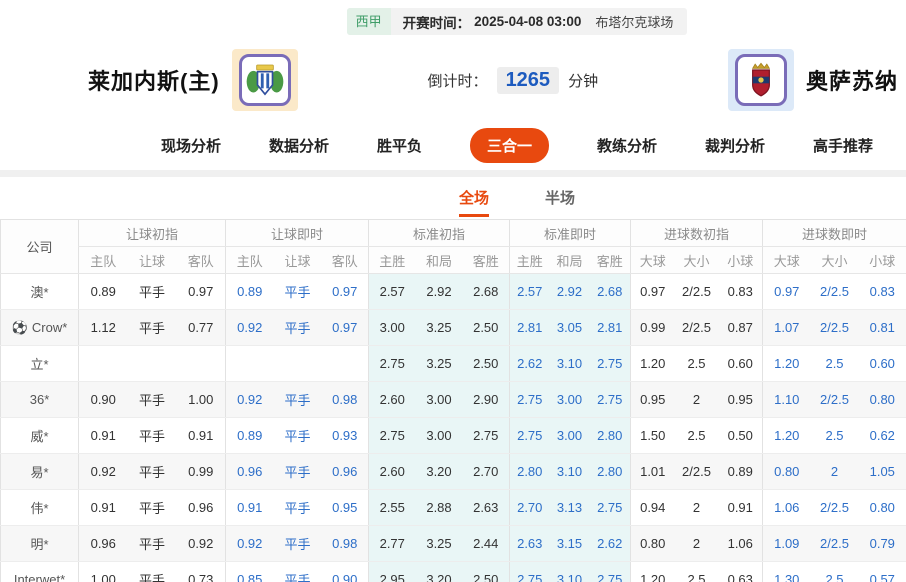 This screenshot has width=906, height=582. Describe the element at coordinates (299, 145) in the screenshot. I see `tab-data-analysis: 数据分析` at that location.